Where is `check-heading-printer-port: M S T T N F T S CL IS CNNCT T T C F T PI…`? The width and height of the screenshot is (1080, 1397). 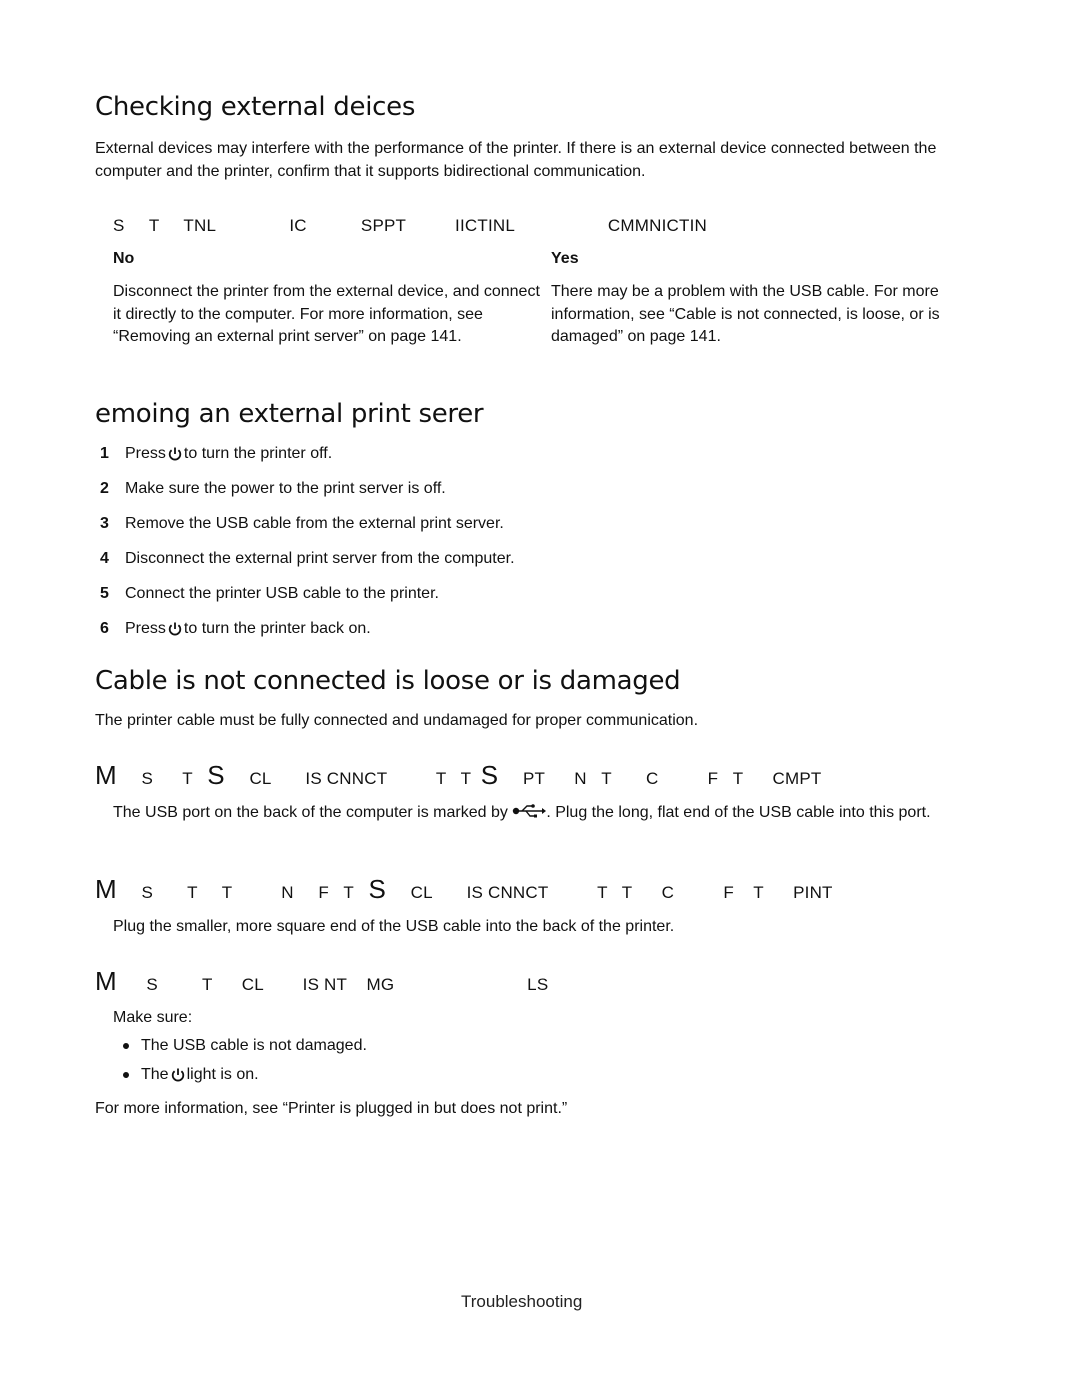 check-heading-printer-port: M S T T N F T S CL IS CNNCT T T C F T PI… is located at coordinates (464, 889).